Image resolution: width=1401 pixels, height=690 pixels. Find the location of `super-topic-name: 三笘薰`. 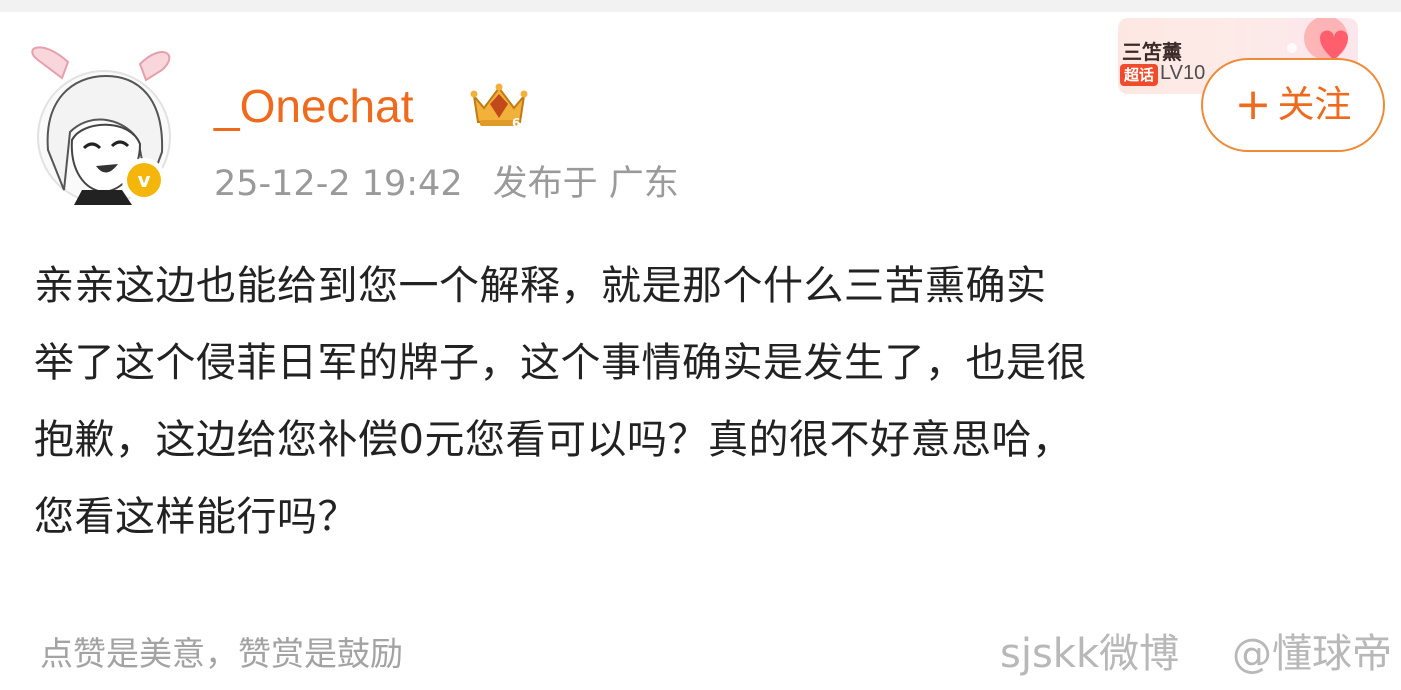

super-topic-name: 三笘薰 is located at coordinates (1152, 52).